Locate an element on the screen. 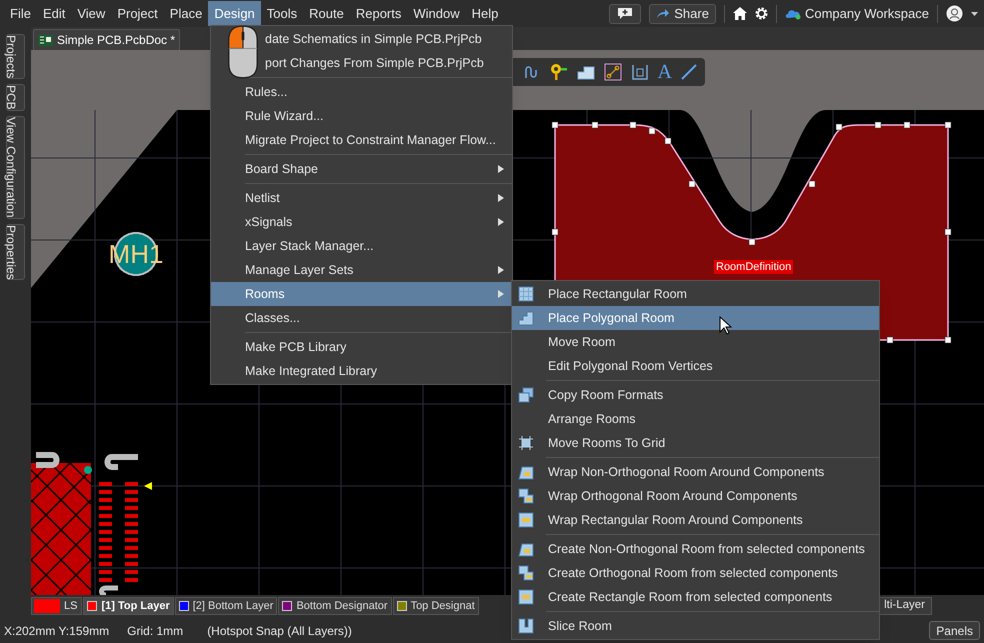  menu-entry: Create Rectangle Room from selected components is located at coordinates (695, 597).